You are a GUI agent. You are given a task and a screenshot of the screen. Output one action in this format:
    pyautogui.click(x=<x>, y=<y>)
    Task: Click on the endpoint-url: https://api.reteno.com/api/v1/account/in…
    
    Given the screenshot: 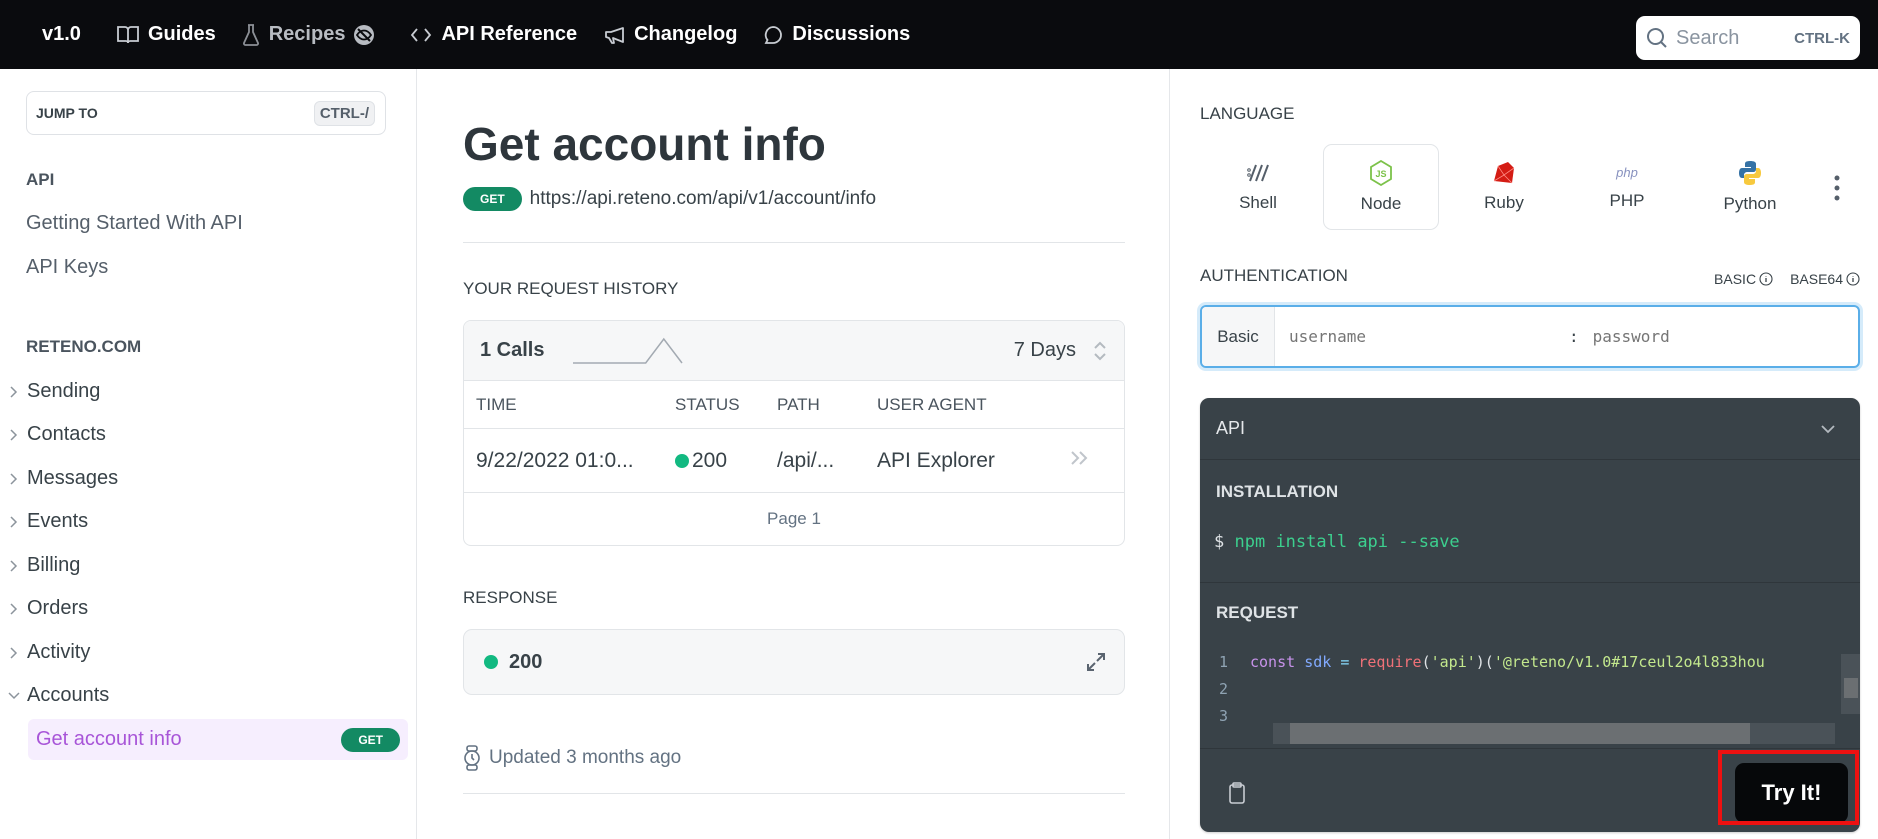 What is the action you would take?
    pyautogui.click(x=703, y=198)
    